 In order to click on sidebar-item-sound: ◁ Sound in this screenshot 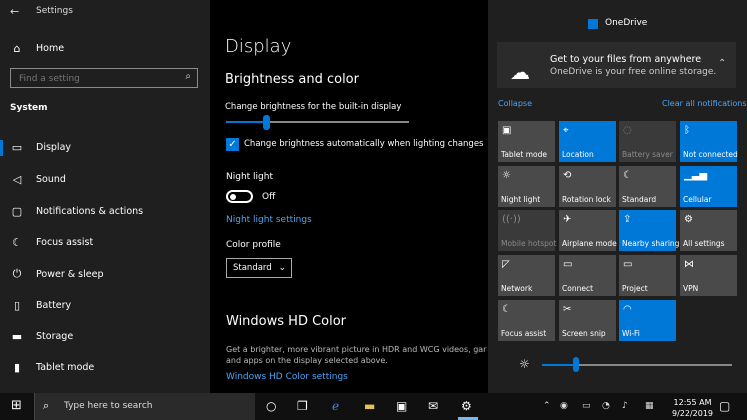, I will do `click(38, 179)`.